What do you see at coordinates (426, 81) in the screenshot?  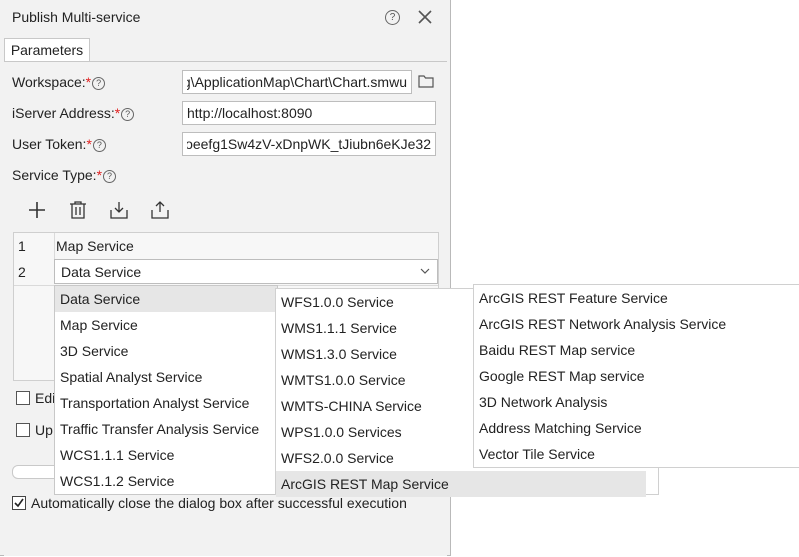 I see `folder-icon` at bounding box center [426, 81].